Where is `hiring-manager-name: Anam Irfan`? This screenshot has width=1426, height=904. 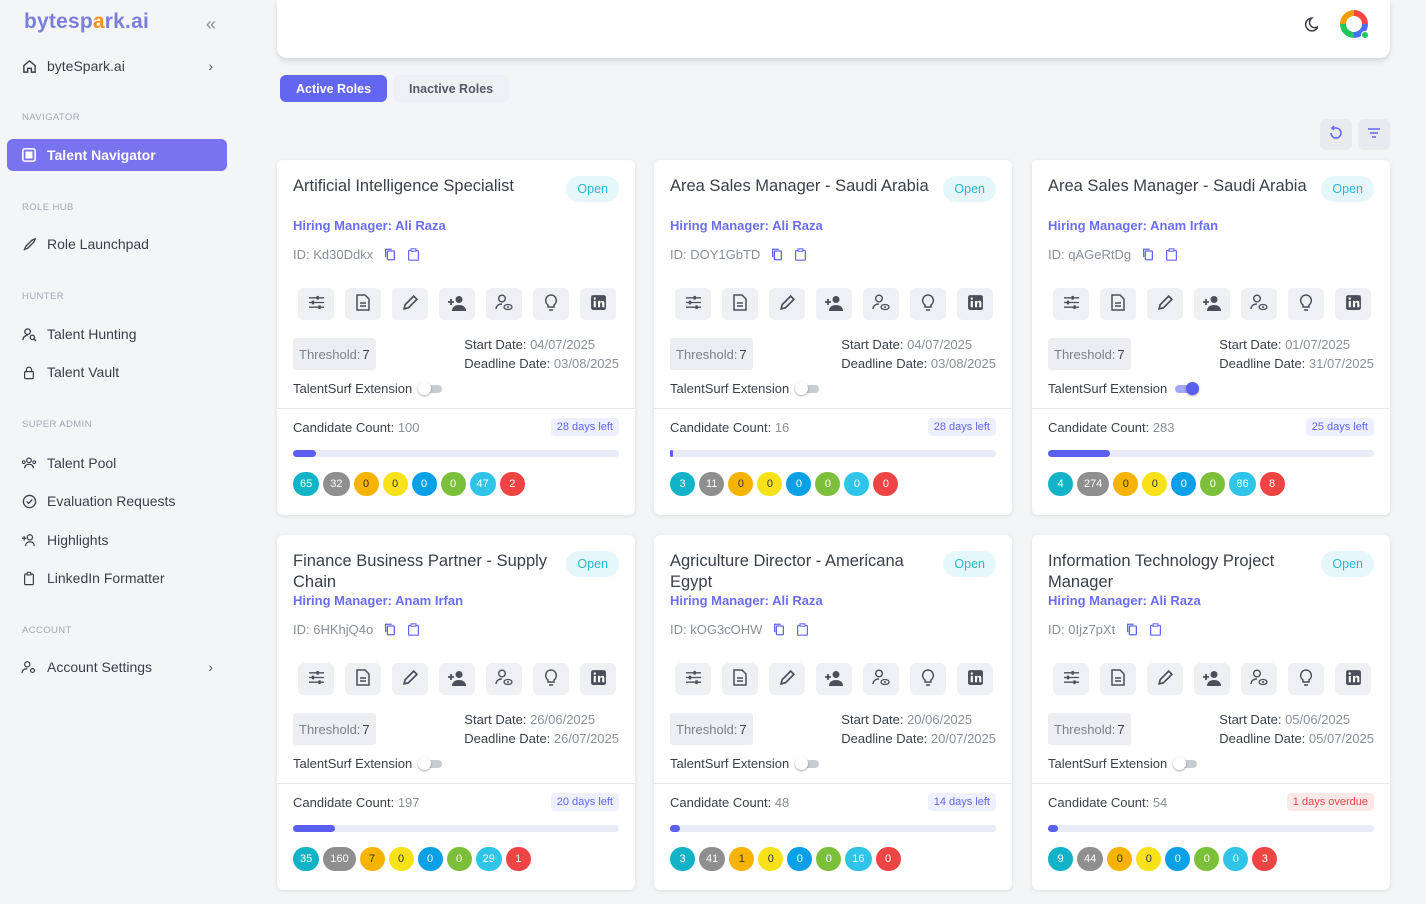
hiring-manager-name: Anam Irfan is located at coordinates (1184, 225).